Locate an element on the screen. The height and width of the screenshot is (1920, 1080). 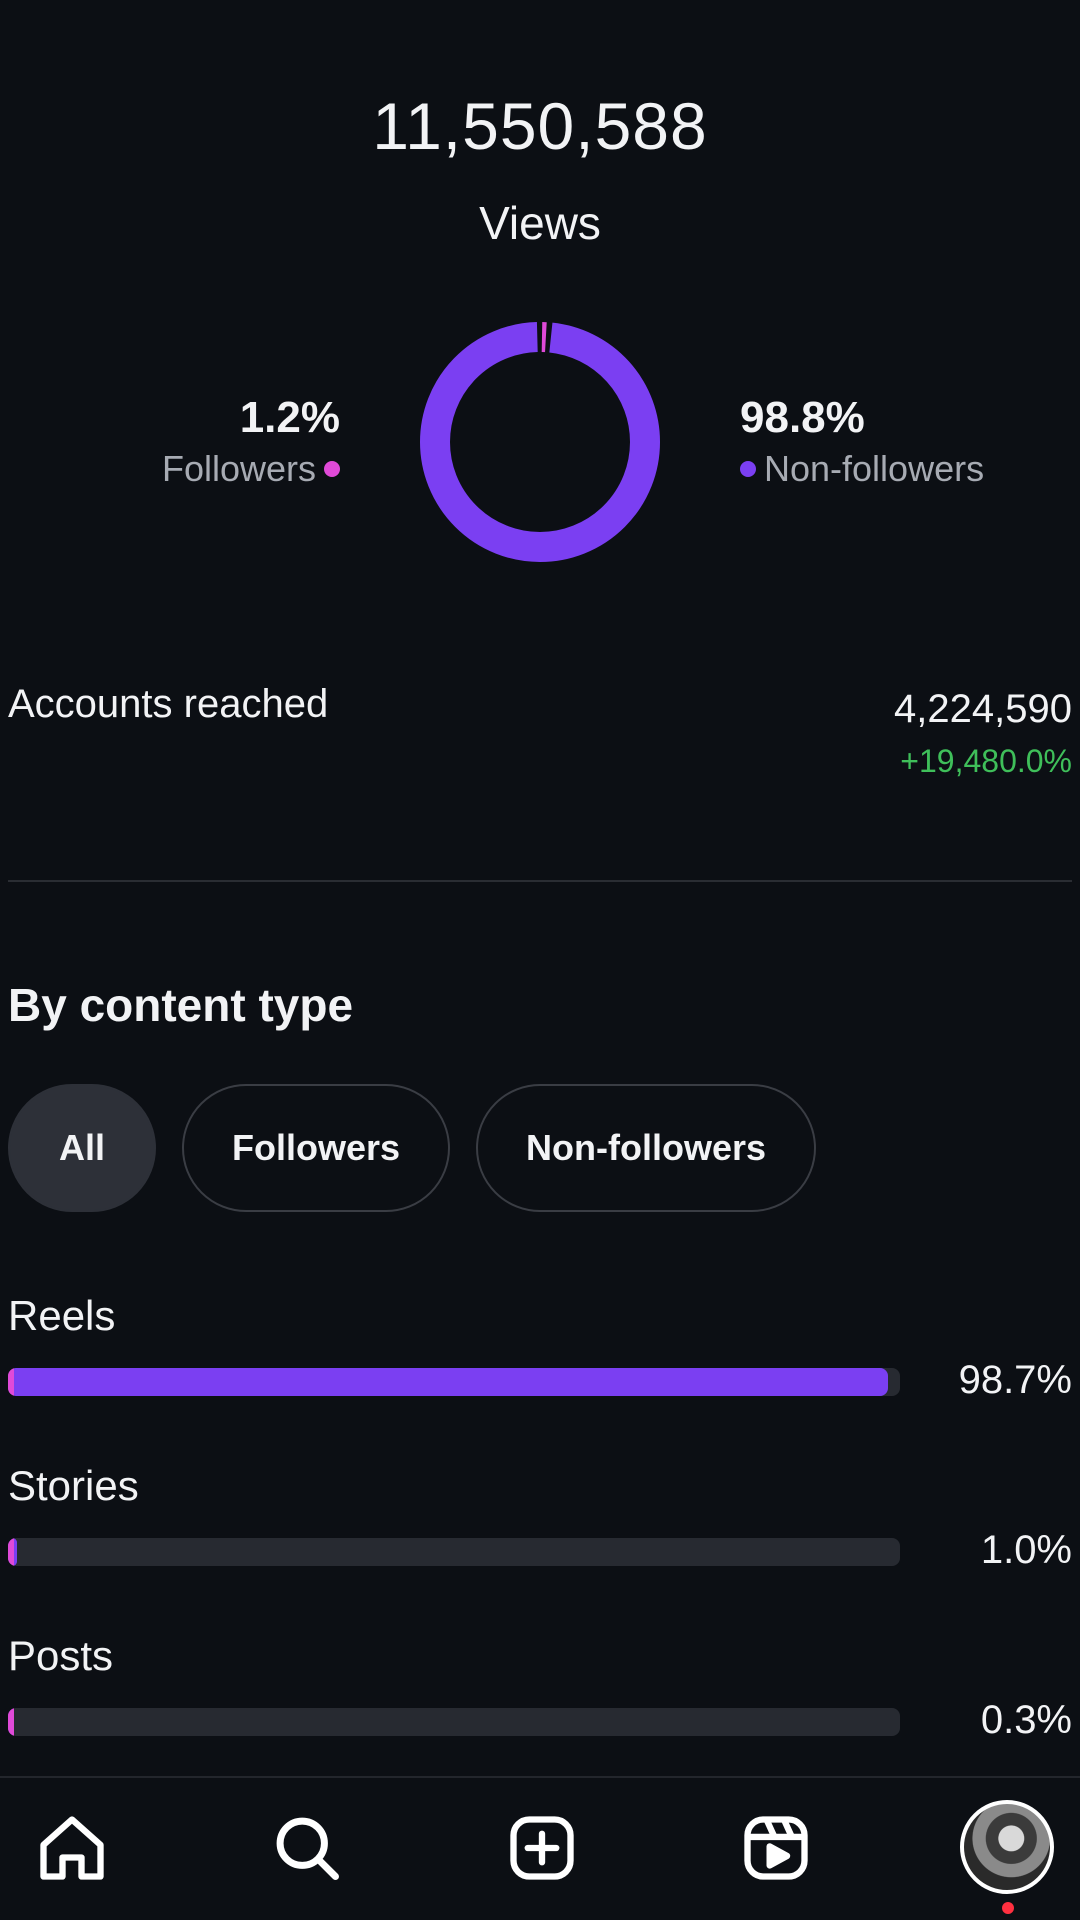
nonfollowers-legend-dot is located at coordinates (748, 469).